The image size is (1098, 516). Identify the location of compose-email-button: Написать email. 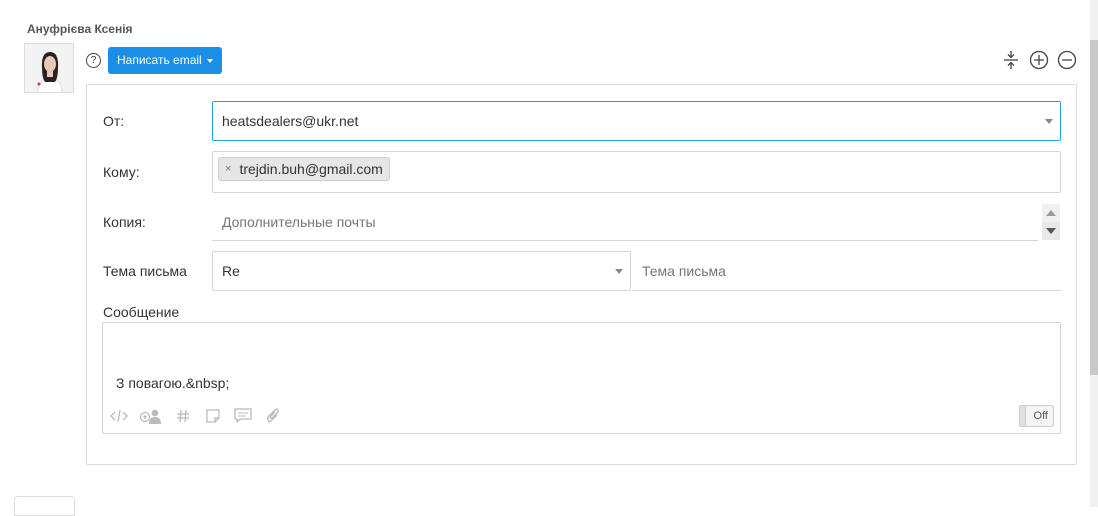
(165, 60).